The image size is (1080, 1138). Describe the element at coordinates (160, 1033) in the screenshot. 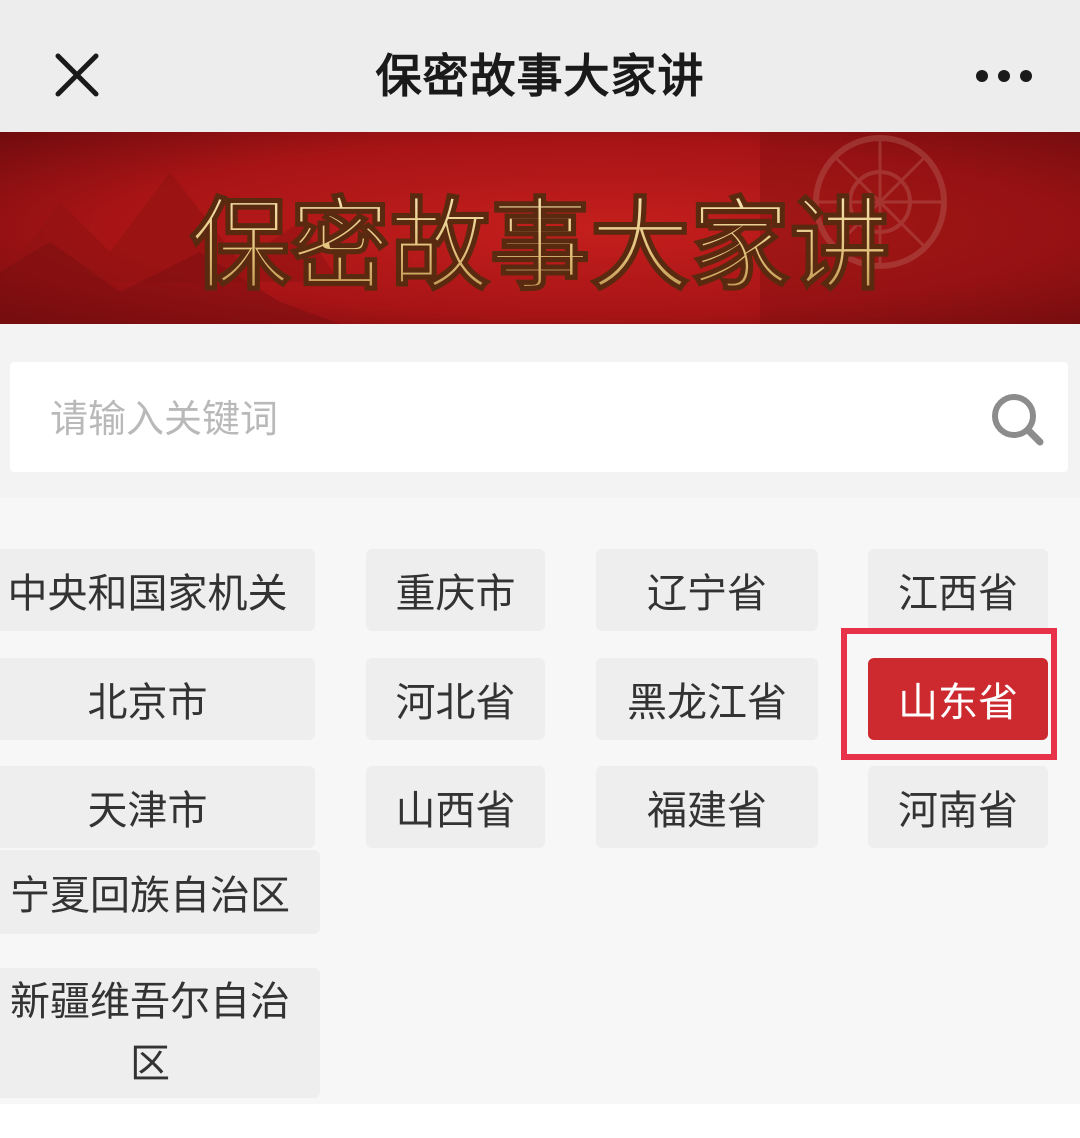

I see `region-button-xinjiang: 新疆维吾尔自治区` at that location.